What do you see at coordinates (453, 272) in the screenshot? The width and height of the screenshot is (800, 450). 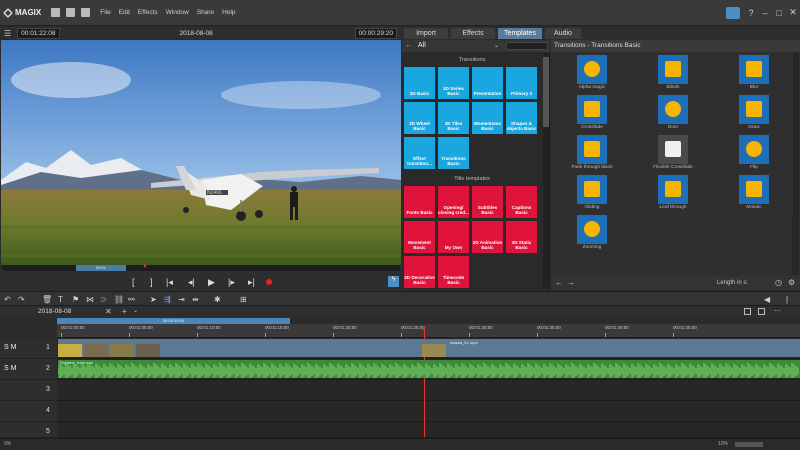 I see `title-template-tile: Timecode Basic` at bounding box center [453, 272].